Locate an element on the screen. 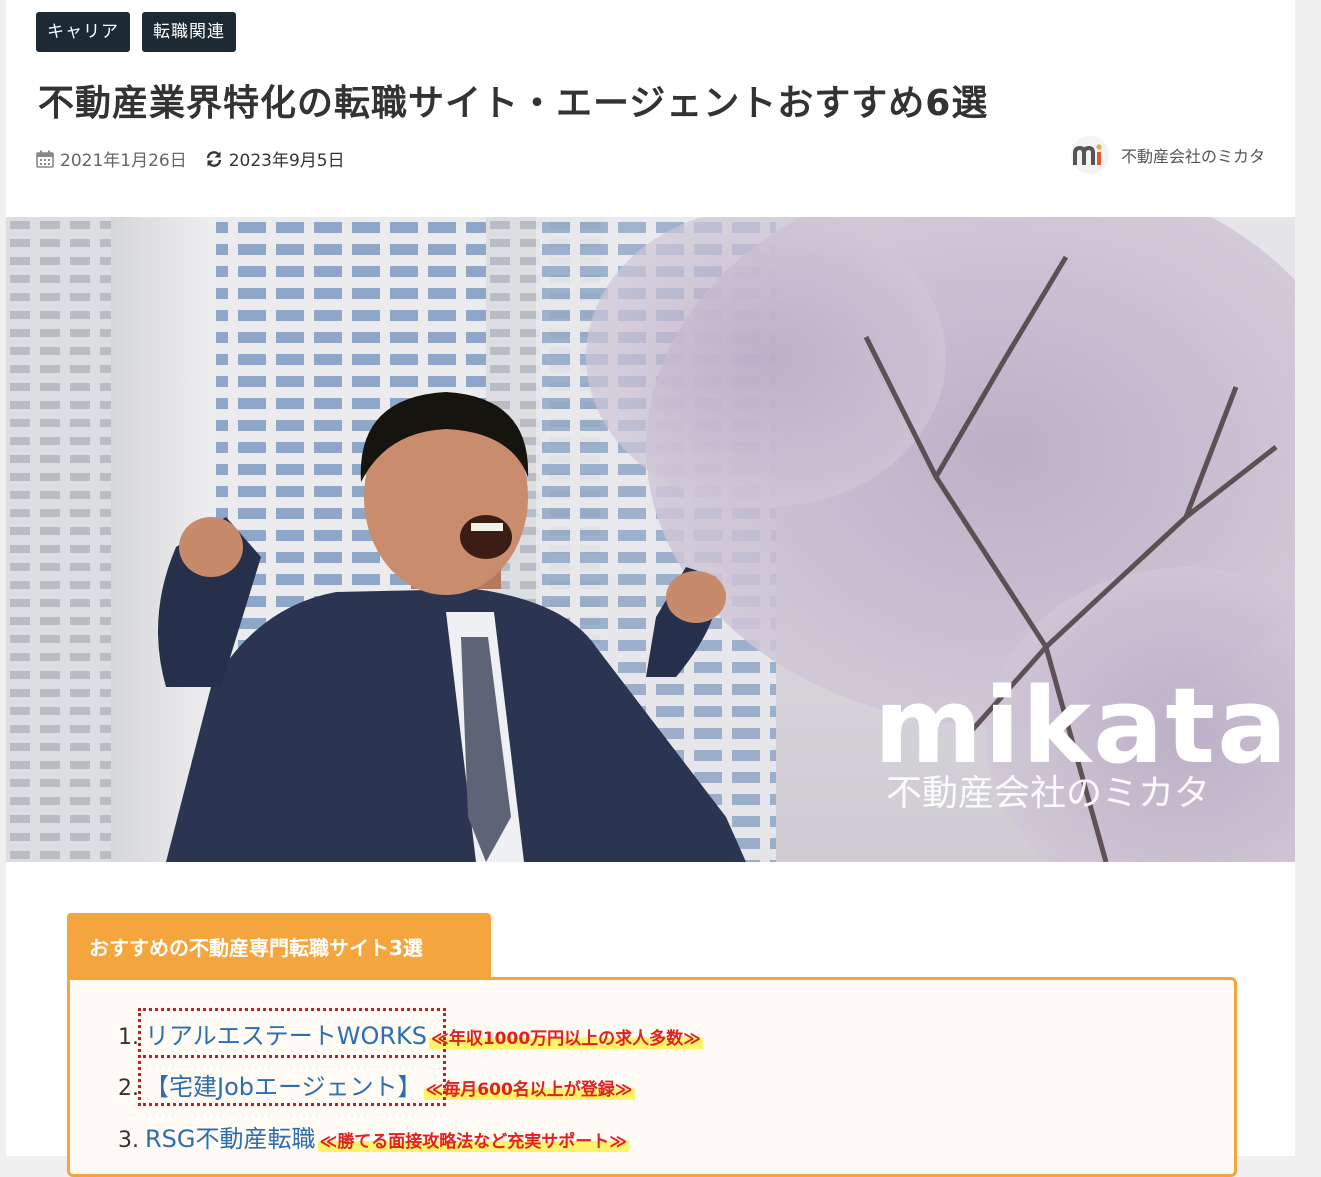  author-name: 不動産会社のミカタ is located at coordinates (1192, 156).